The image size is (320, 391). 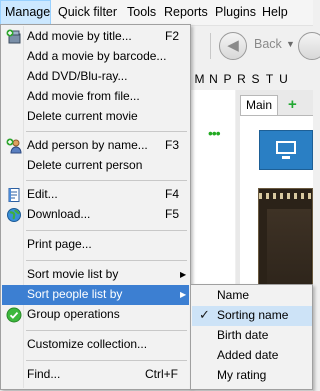 I want to click on checkmark-icon: ✓, so click(x=204, y=314).